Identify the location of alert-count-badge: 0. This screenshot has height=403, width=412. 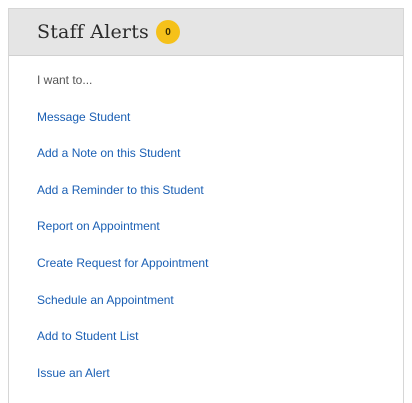
(168, 32).